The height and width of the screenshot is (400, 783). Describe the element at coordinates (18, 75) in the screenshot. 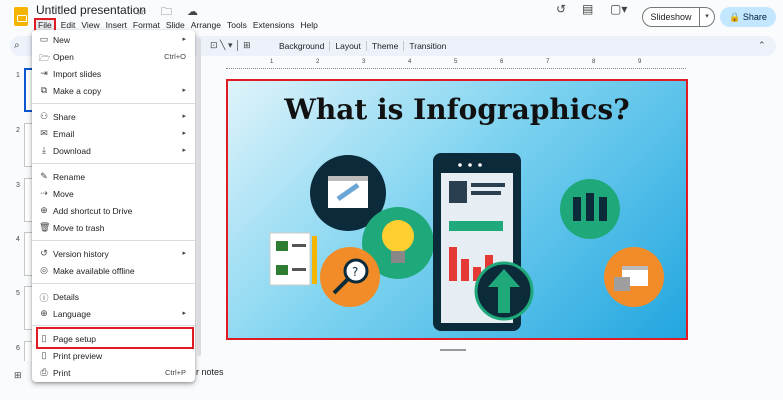

I see `slide-number: 1` at that location.